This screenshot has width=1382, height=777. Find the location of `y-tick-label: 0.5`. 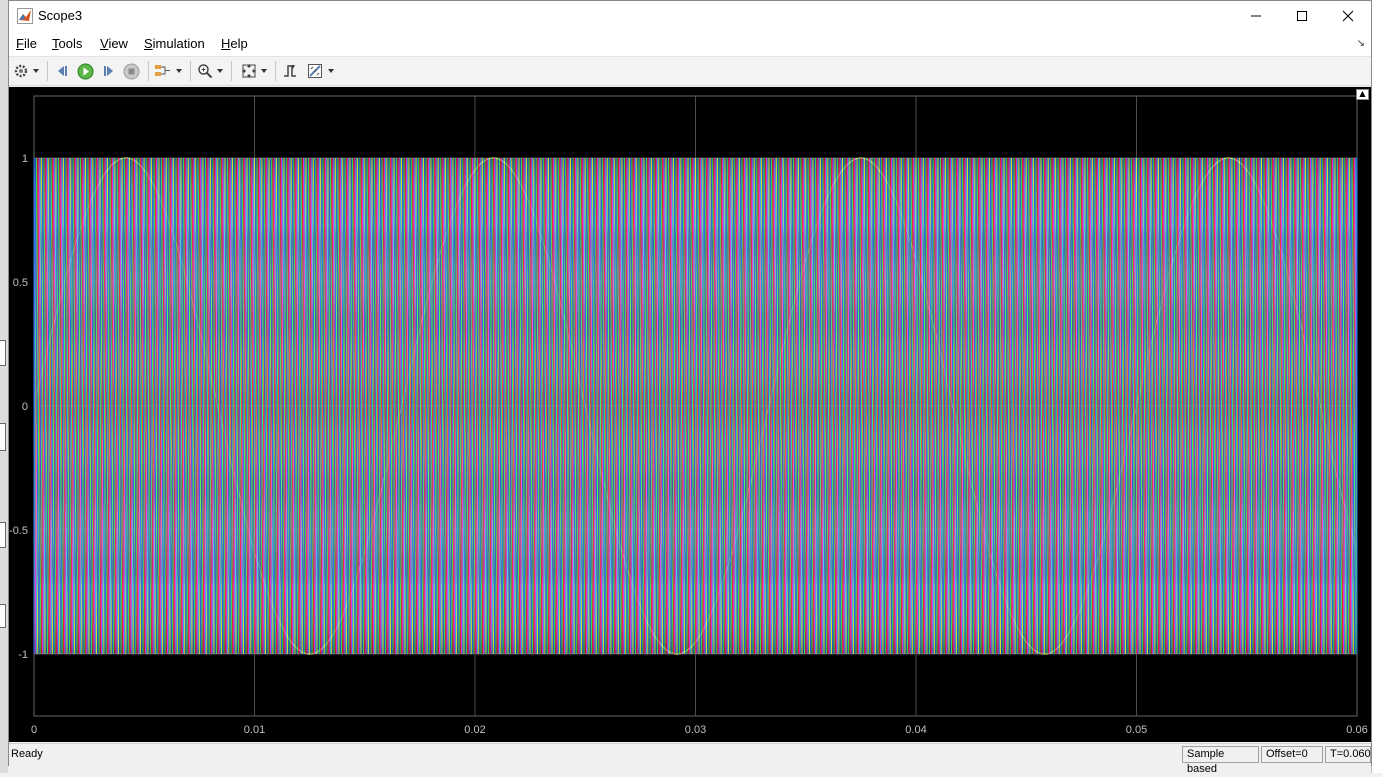

y-tick-label: 0.5 is located at coordinates (20, 283).